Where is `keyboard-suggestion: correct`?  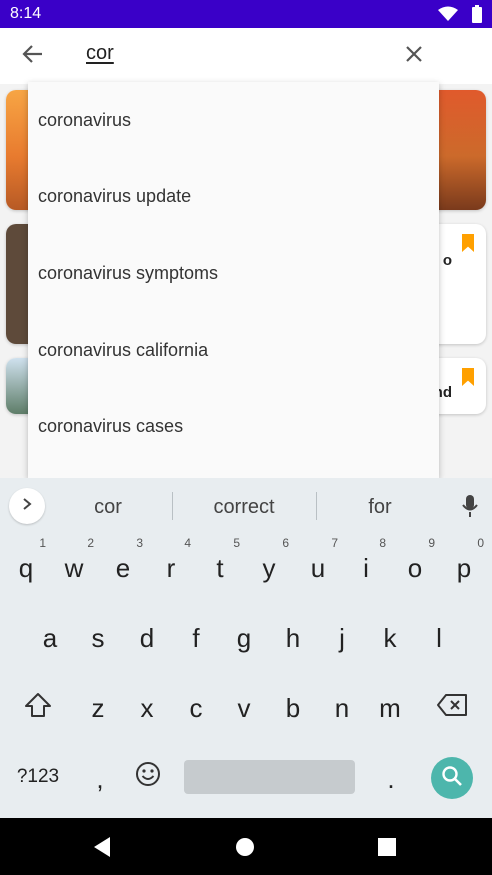
keyboard-suggestion: correct is located at coordinates (244, 507).